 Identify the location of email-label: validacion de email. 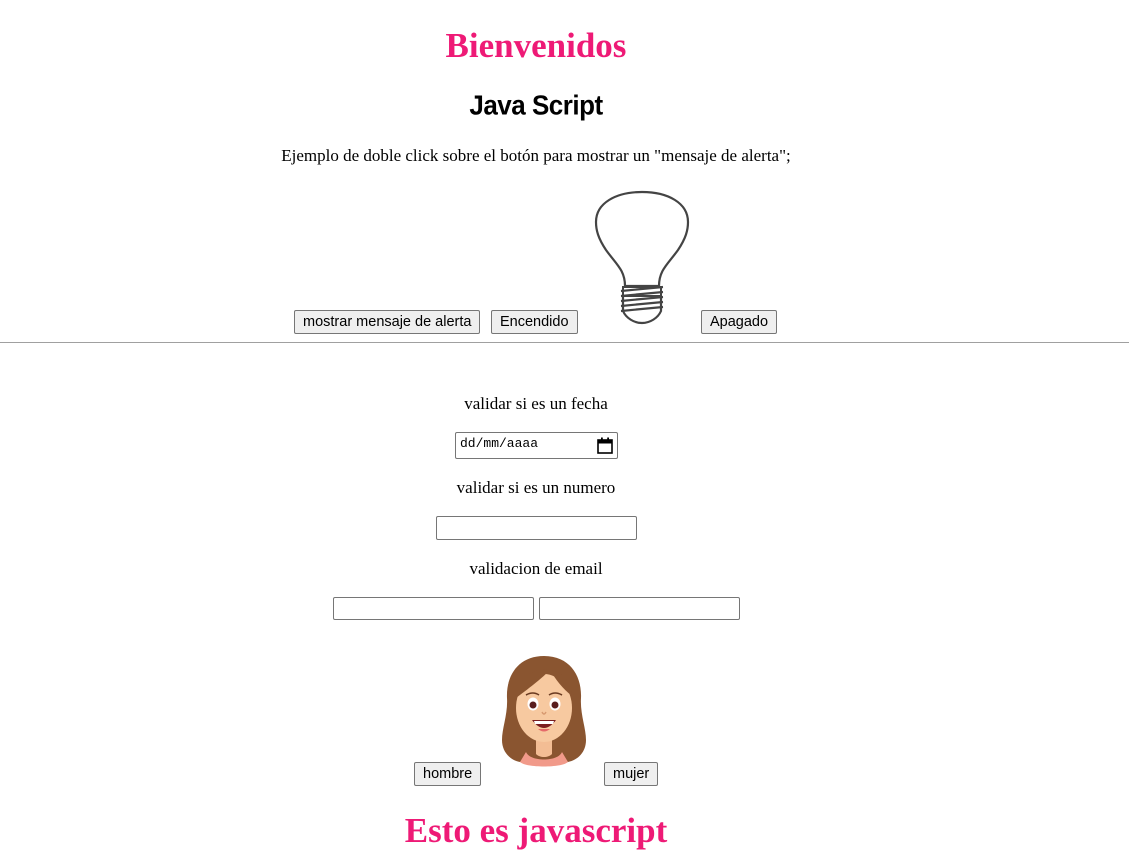
(536, 568).